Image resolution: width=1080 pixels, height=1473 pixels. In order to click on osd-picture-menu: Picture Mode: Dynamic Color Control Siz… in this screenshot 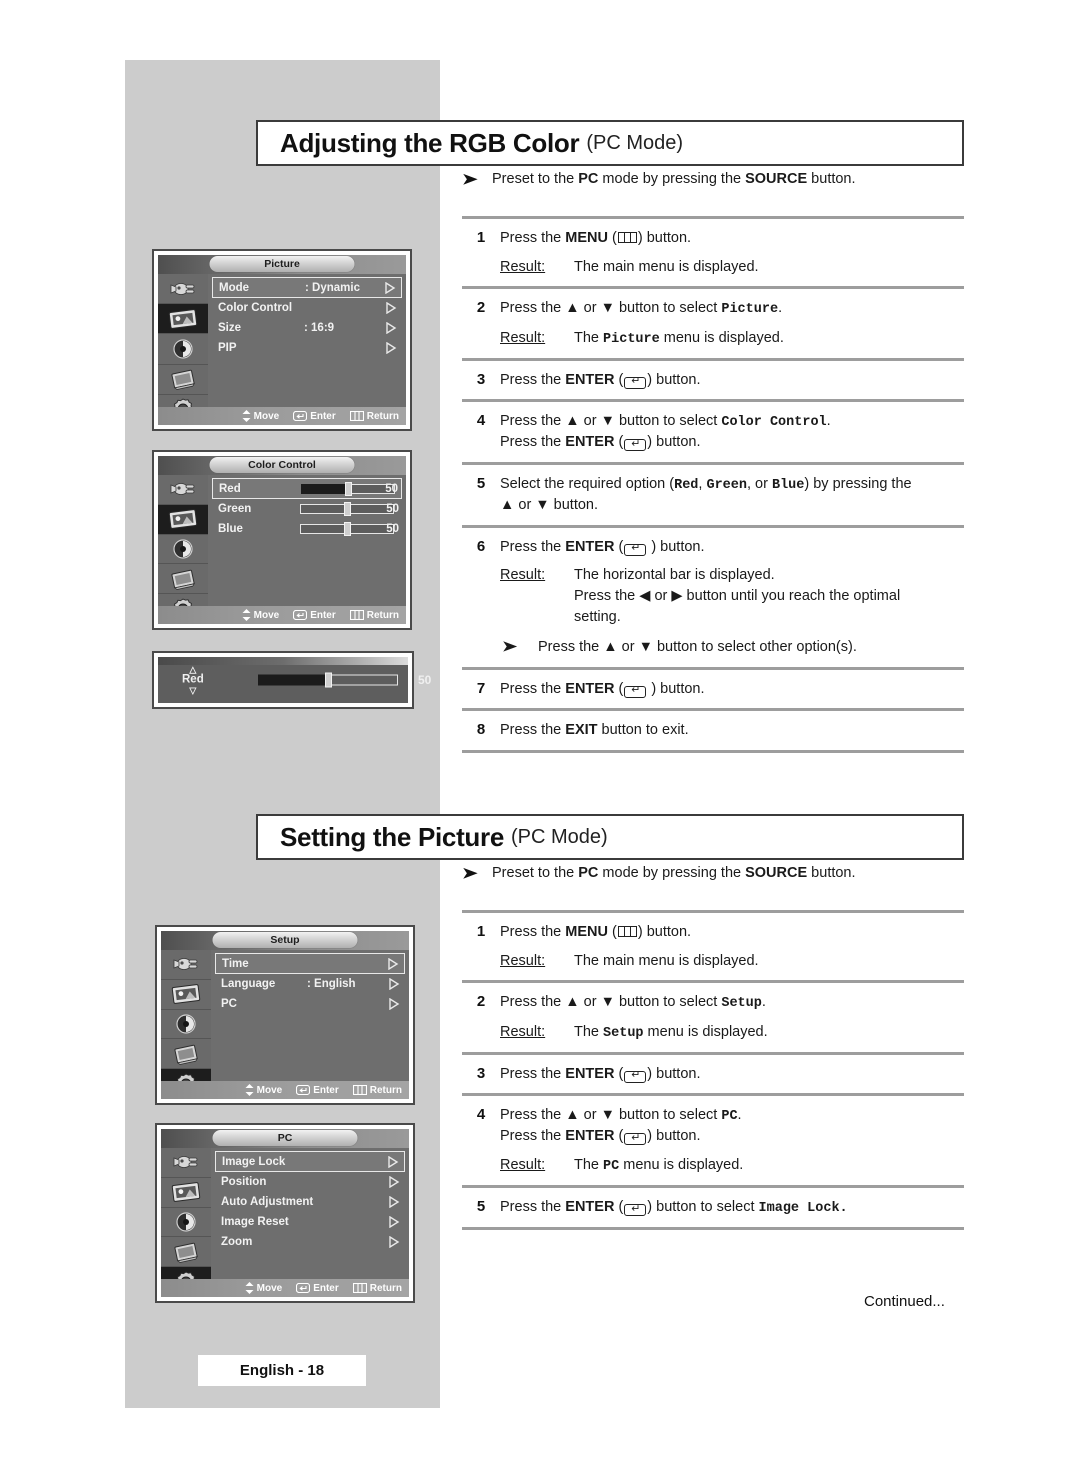, I will do `click(282, 340)`.